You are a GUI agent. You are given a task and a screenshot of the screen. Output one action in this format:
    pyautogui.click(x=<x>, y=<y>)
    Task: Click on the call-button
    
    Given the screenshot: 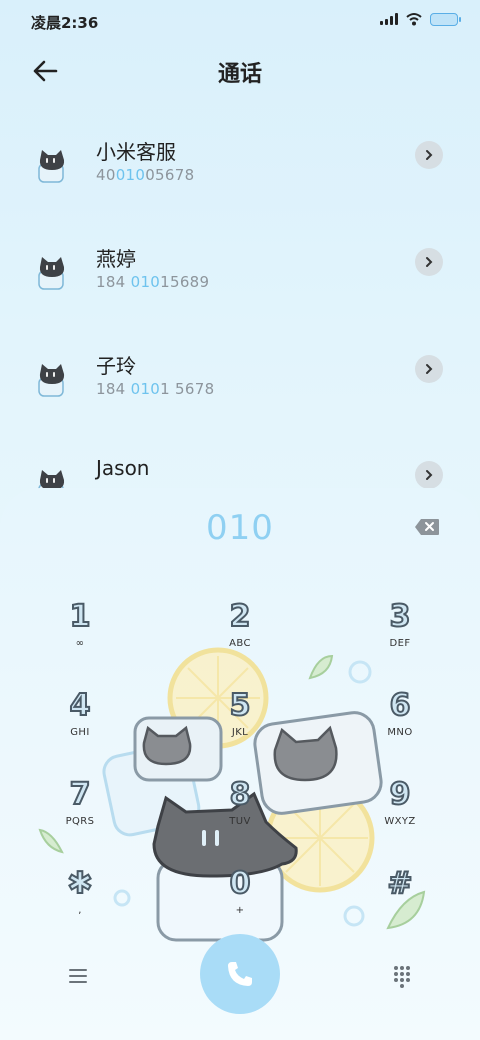 What is the action you would take?
    pyautogui.click(x=240, y=974)
    